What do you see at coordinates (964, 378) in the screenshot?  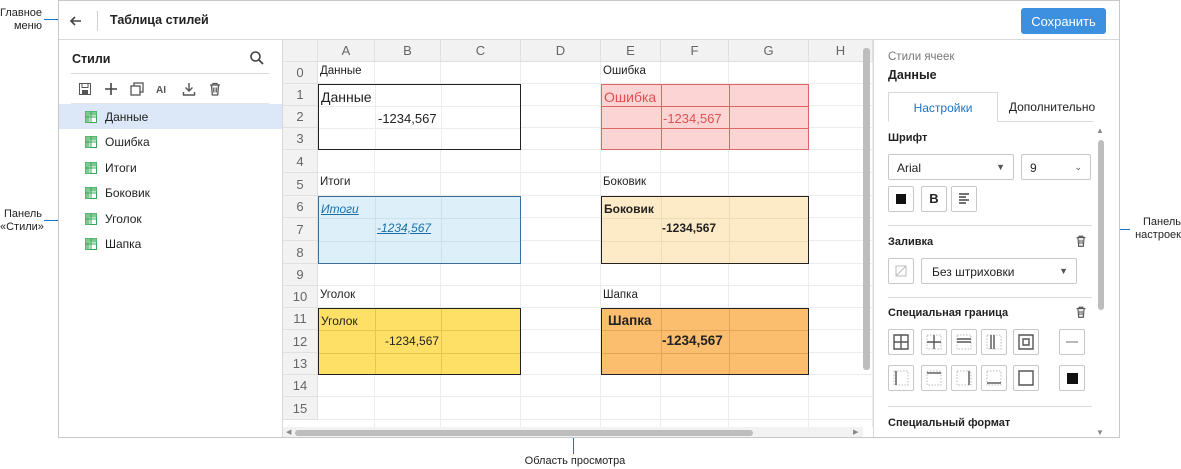 I see `right-border-button` at bounding box center [964, 378].